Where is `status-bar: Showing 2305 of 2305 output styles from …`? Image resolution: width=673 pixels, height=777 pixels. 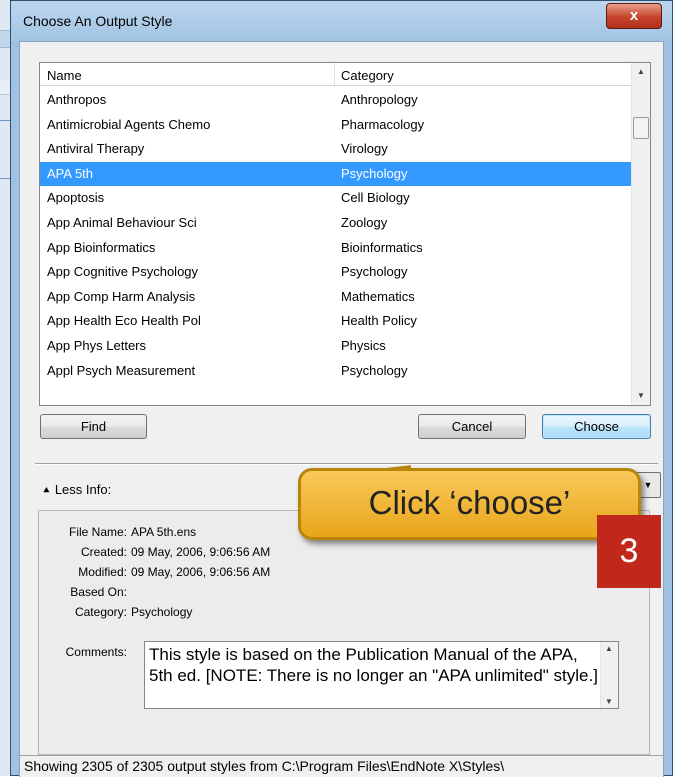
status-bar: Showing 2305 of 2305 output styles from … is located at coordinates (341, 766).